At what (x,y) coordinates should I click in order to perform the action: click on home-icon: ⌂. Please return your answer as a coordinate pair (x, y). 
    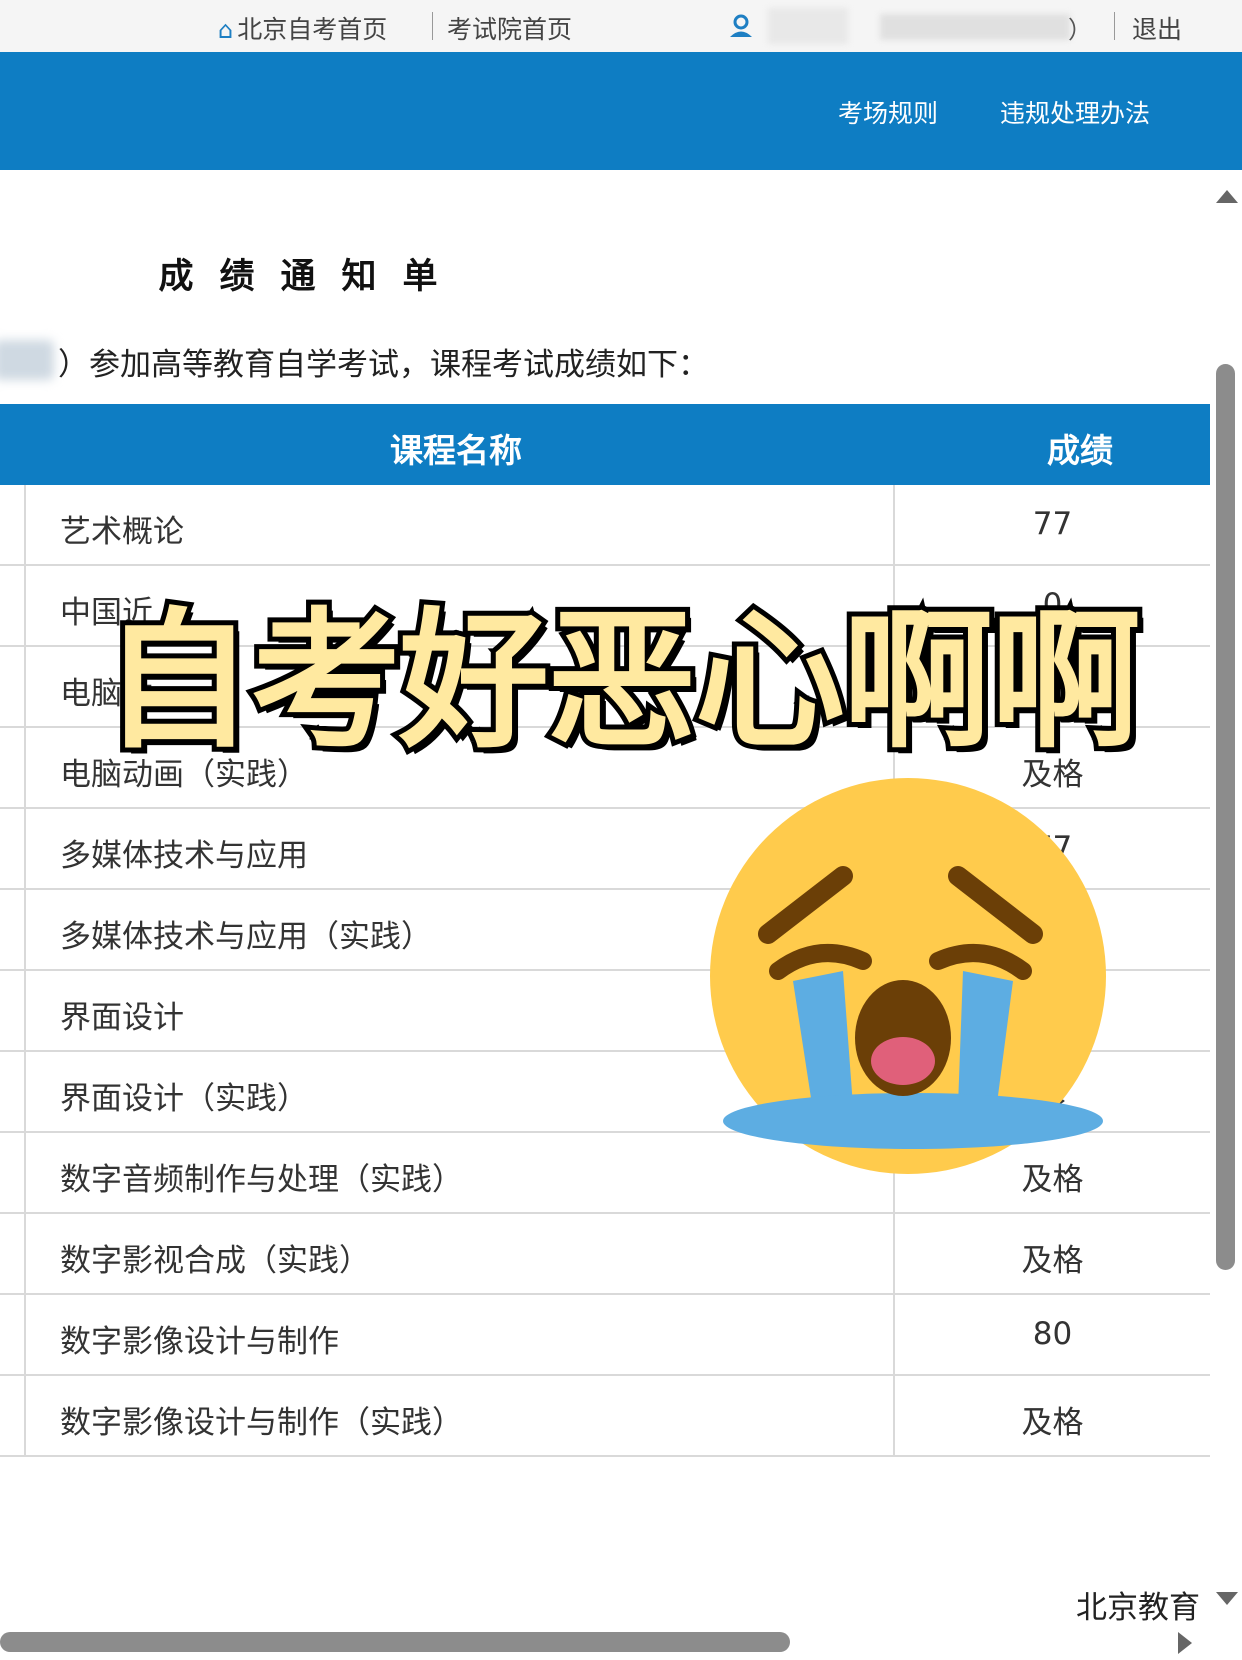
    Looking at the image, I should click on (226, 30).